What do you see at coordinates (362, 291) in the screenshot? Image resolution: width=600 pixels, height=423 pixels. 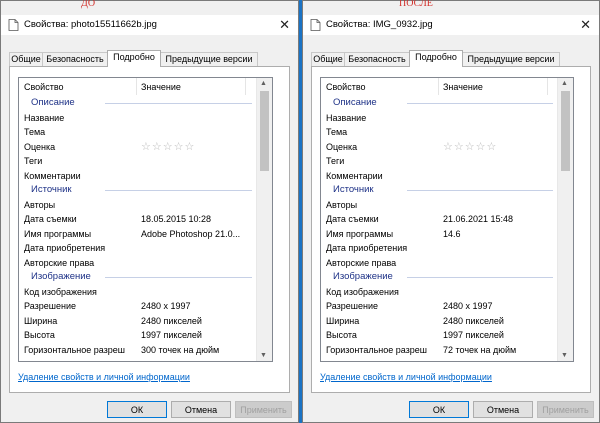 I see `property-name: Код изображения` at bounding box center [362, 291].